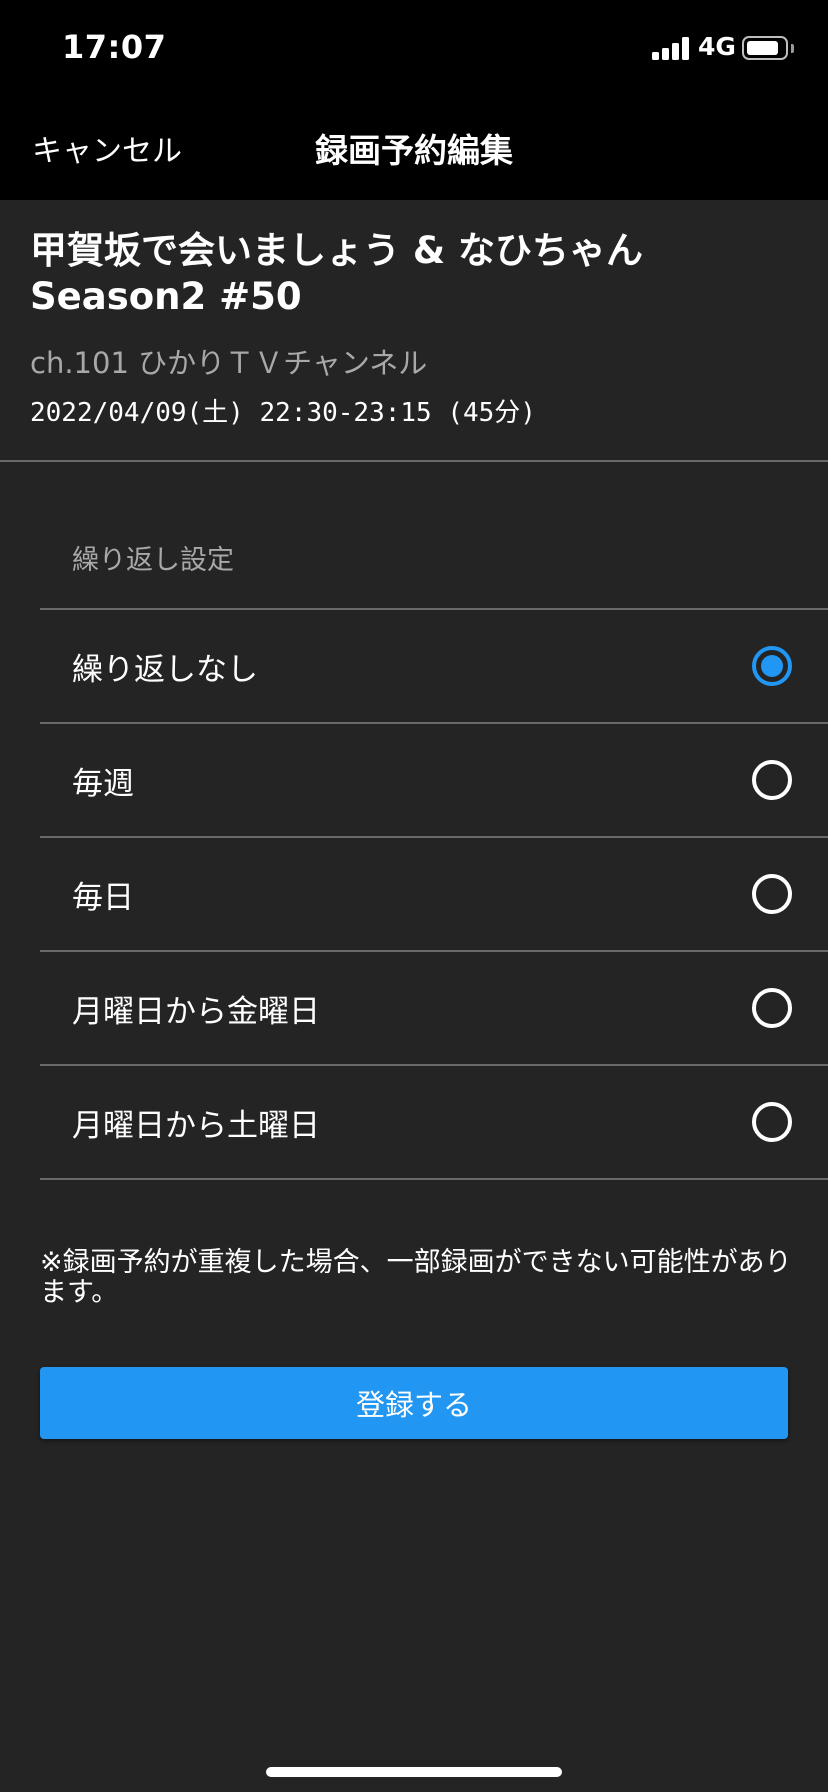 This screenshot has height=1792, width=828. What do you see at coordinates (414, 1772) in the screenshot?
I see `home-indicator` at bounding box center [414, 1772].